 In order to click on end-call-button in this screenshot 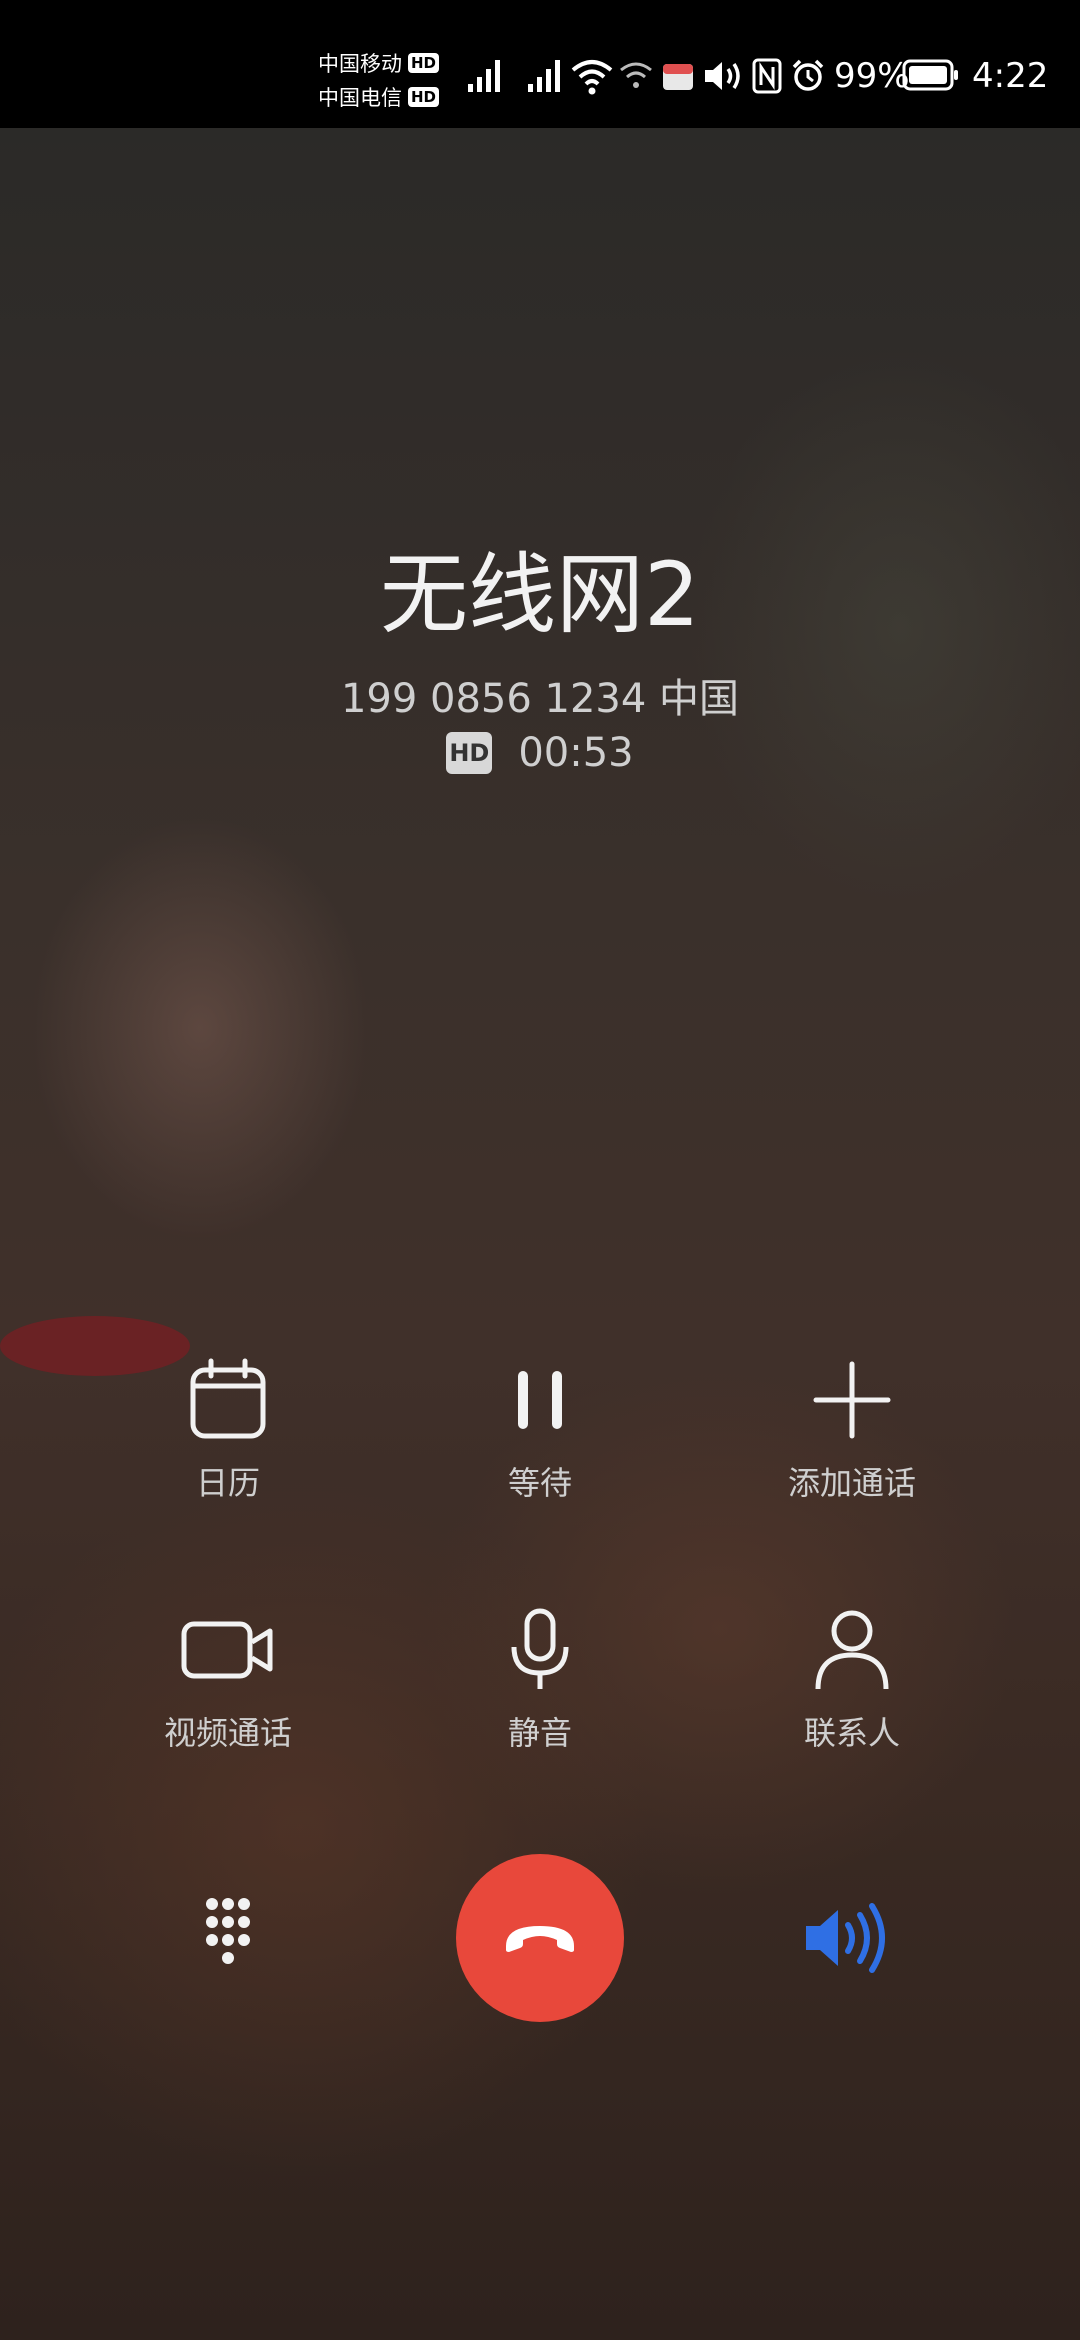, I will do `click(540, 1938)`.